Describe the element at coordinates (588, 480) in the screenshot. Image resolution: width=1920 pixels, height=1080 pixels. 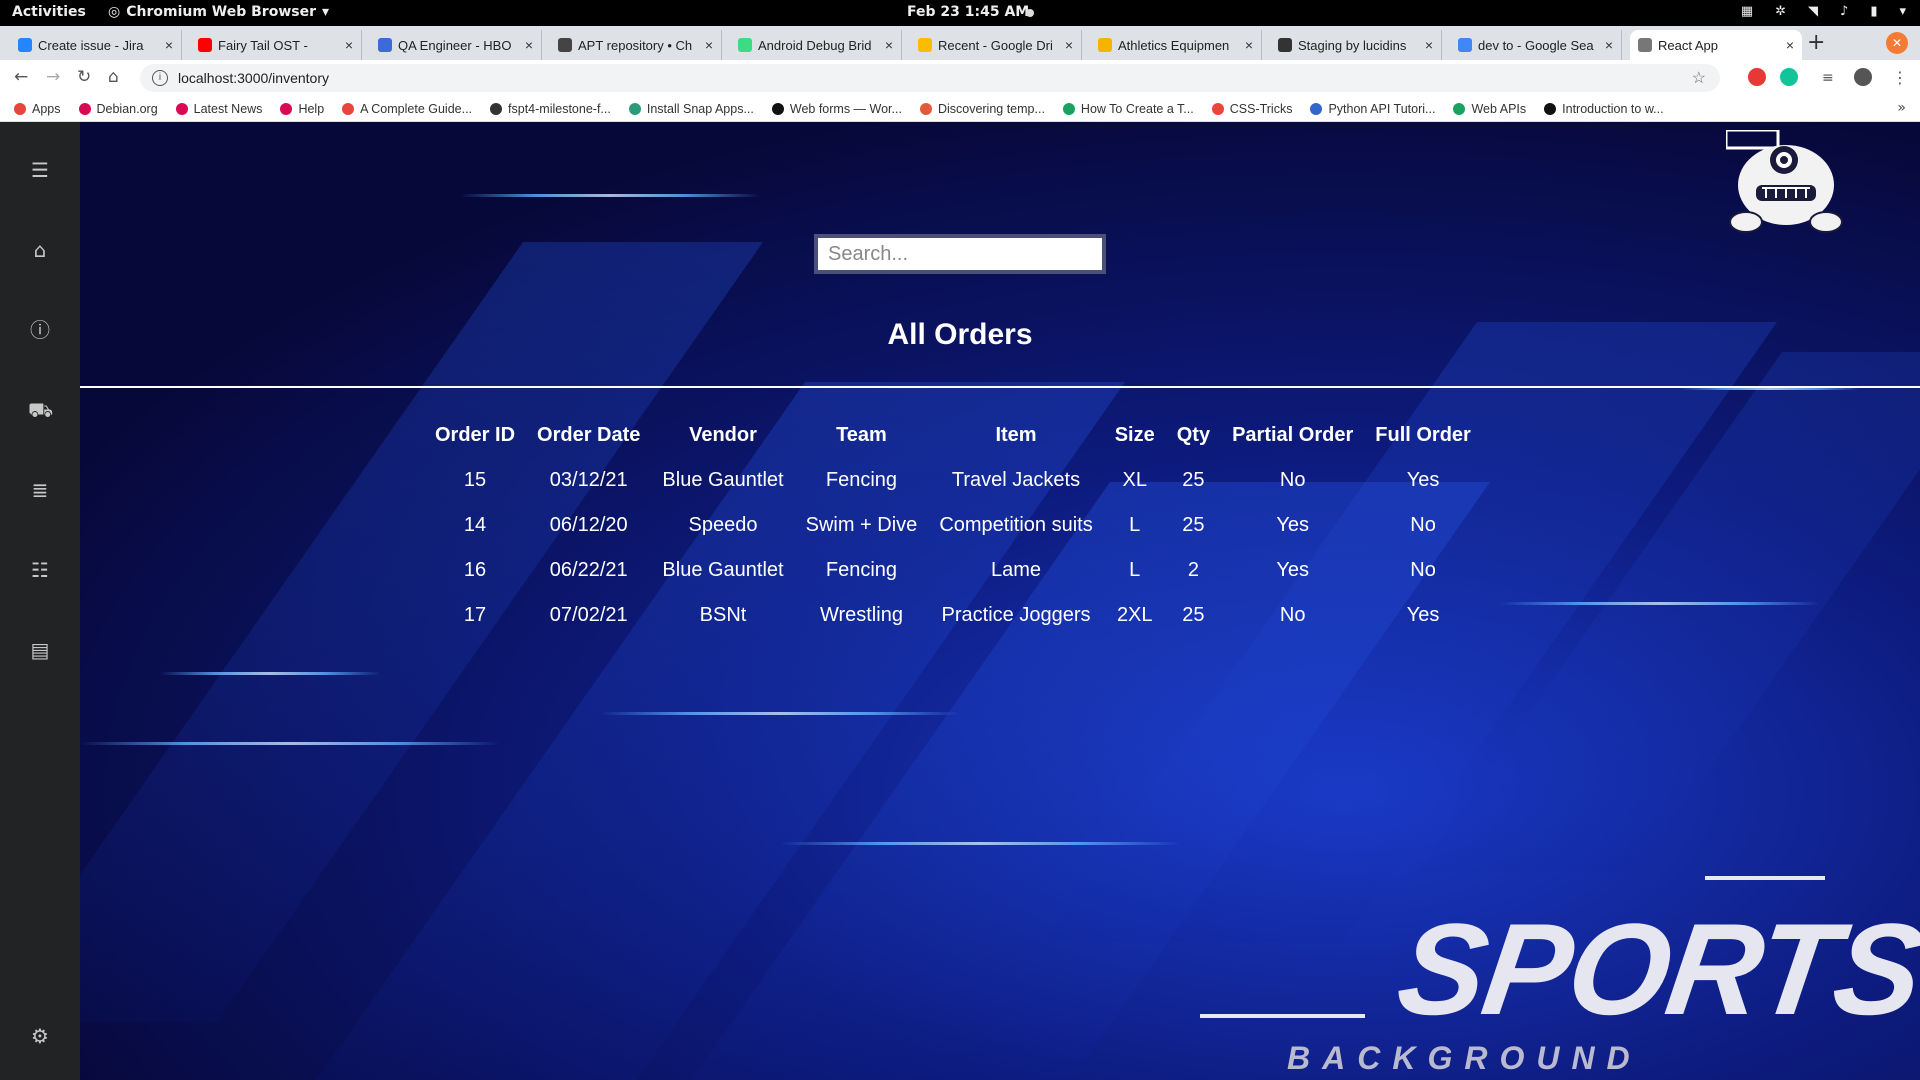
I see `table-cell: 03/12/21` at that location.